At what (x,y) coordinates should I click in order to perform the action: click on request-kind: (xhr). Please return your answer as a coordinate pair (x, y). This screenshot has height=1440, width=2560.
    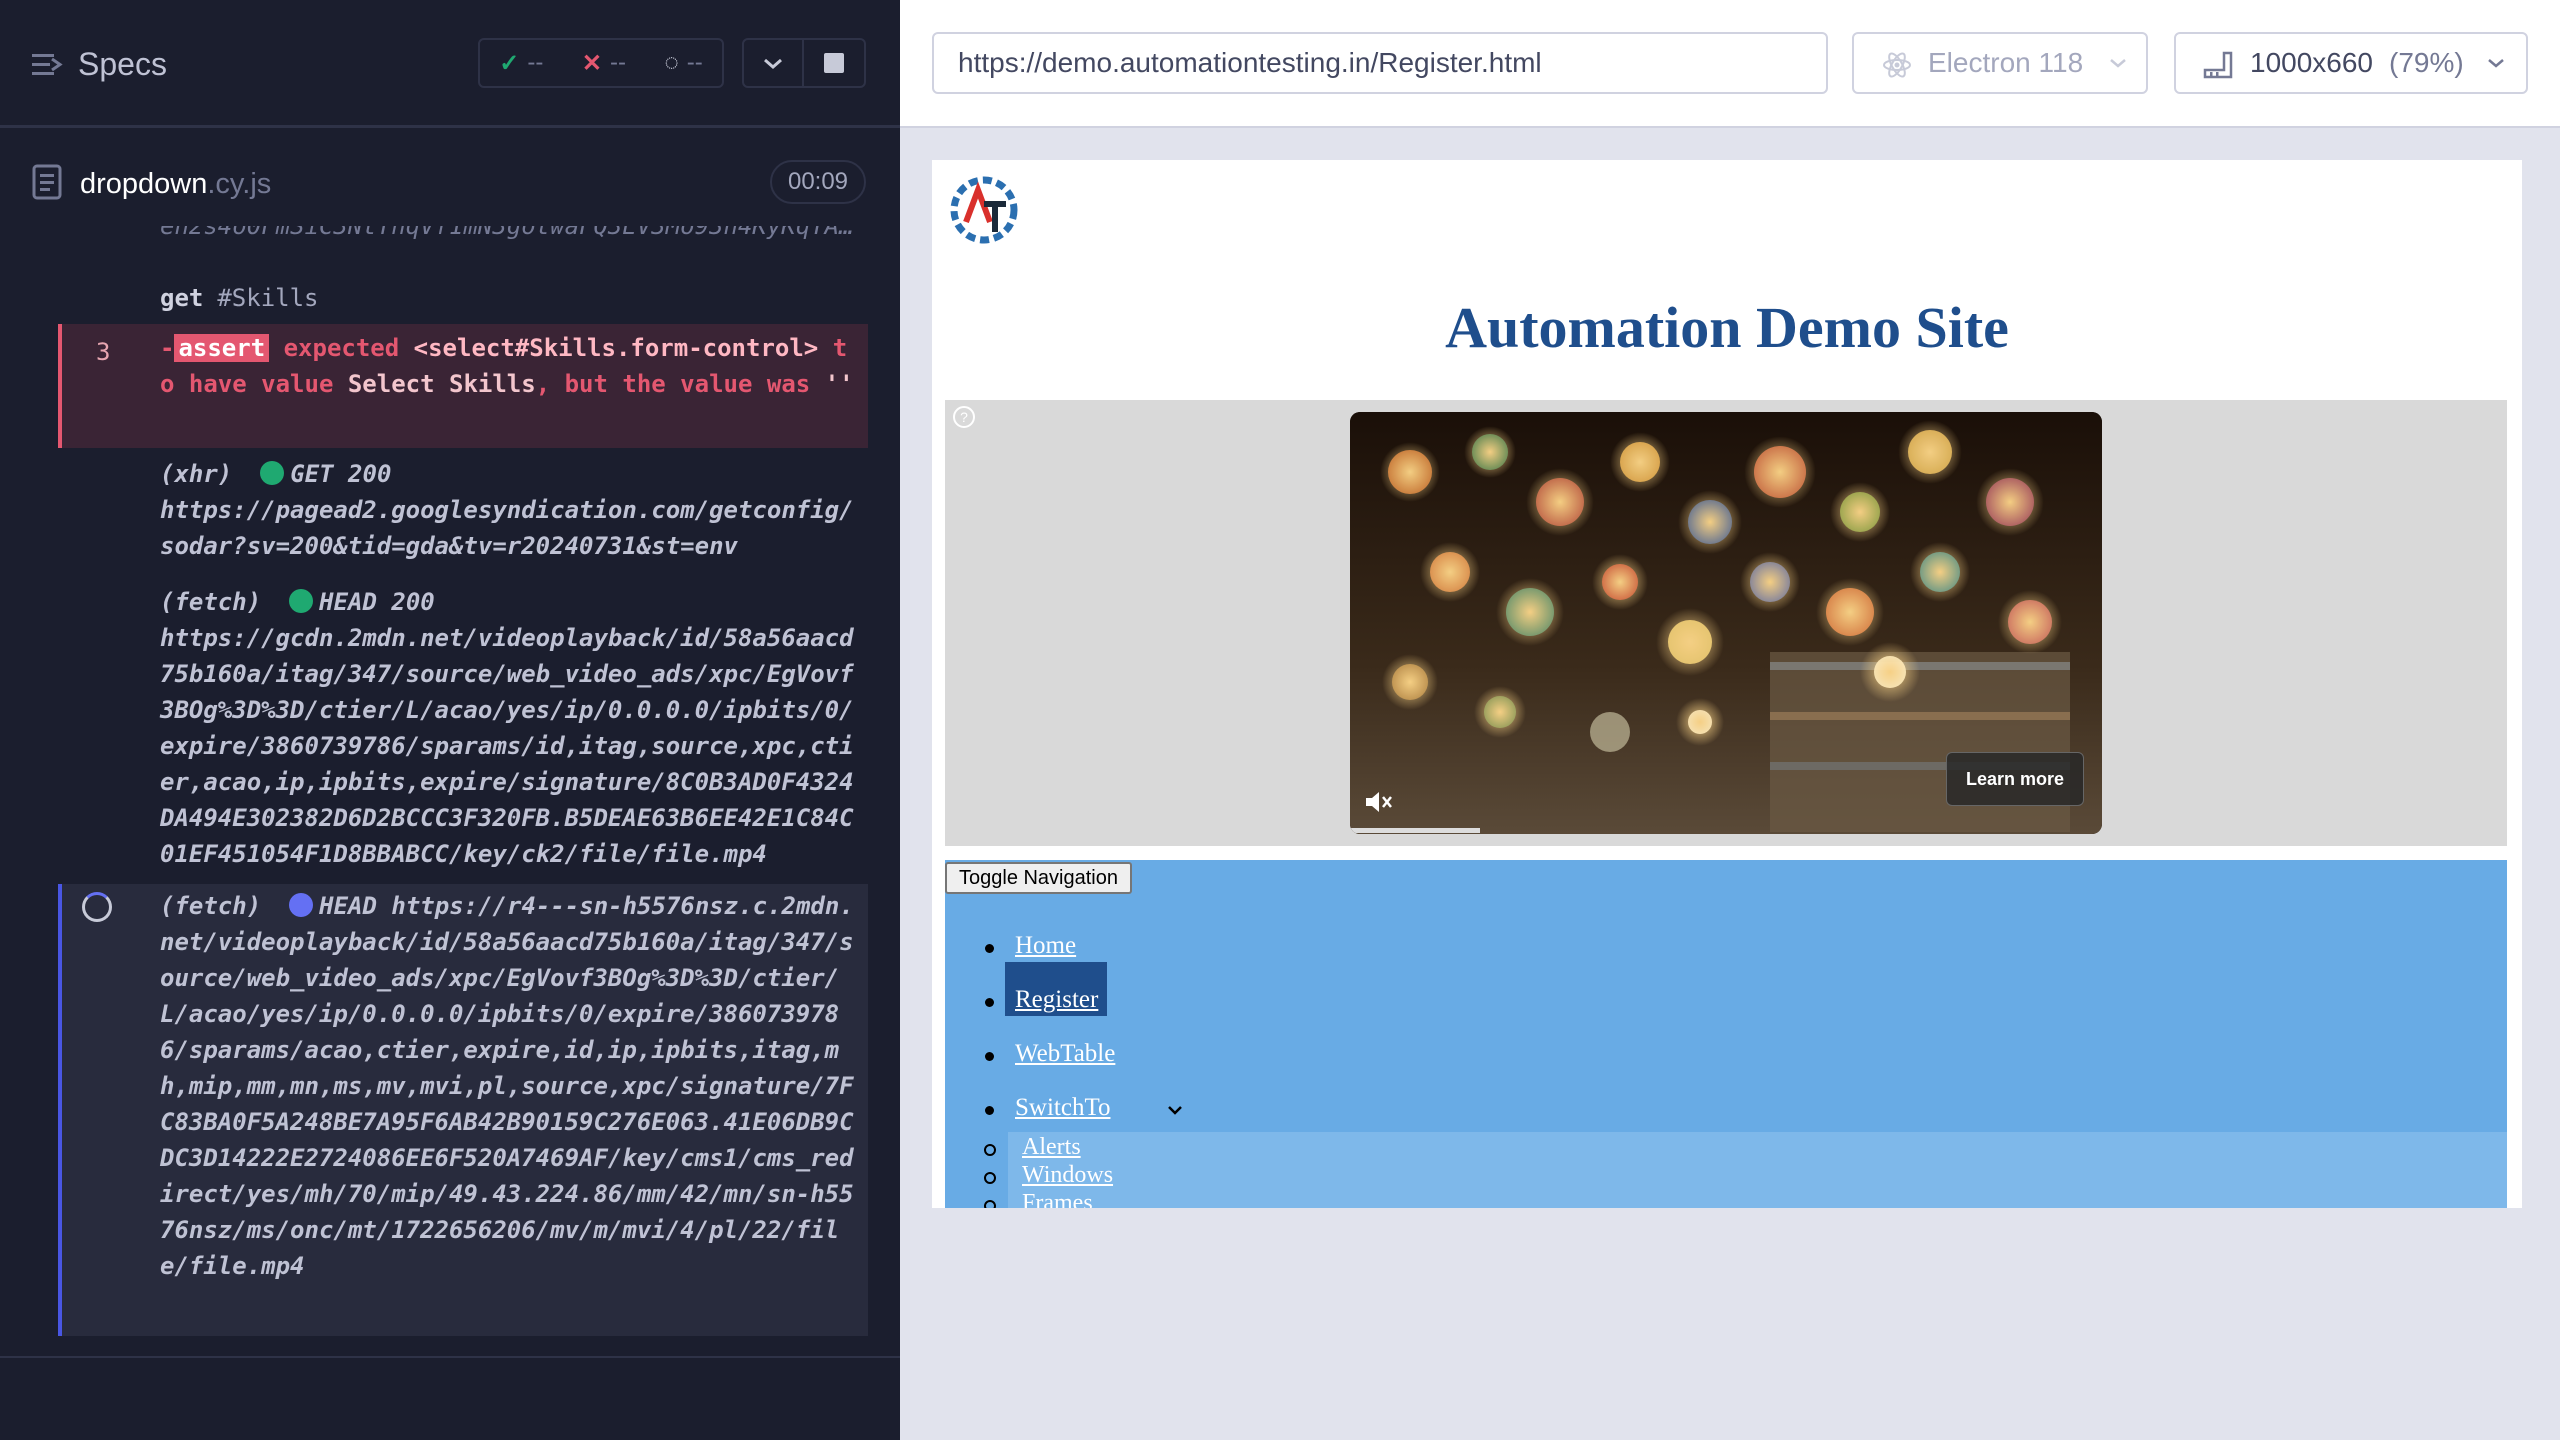
    Looking at the image, I should click on (196, 474).